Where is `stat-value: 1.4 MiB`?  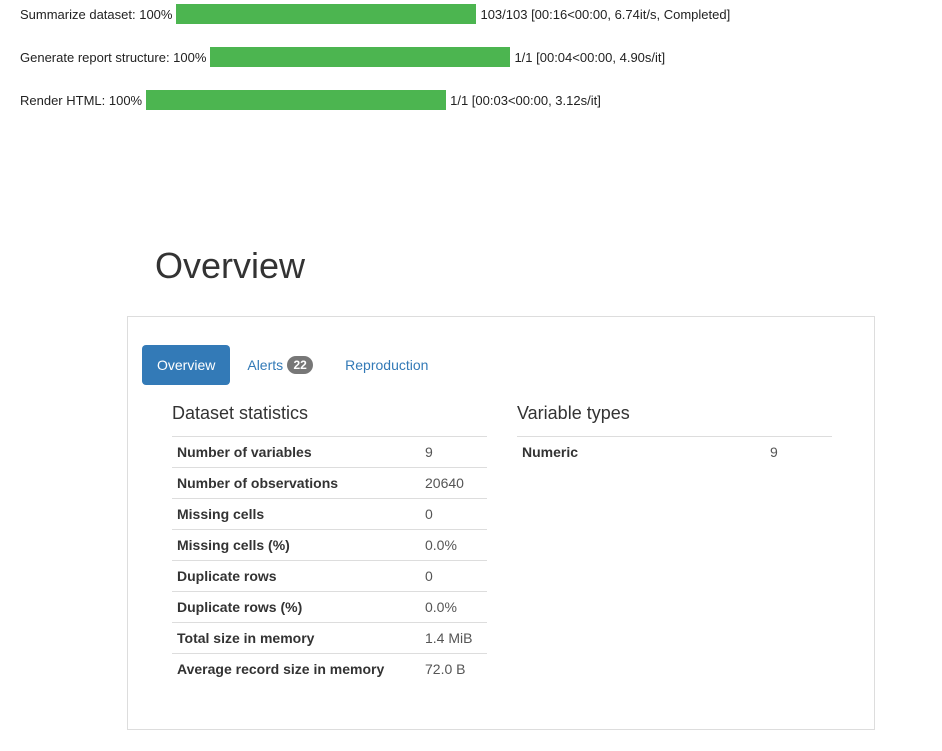 stat-value: 1.4 MiB is located at coordinates (453, 638).